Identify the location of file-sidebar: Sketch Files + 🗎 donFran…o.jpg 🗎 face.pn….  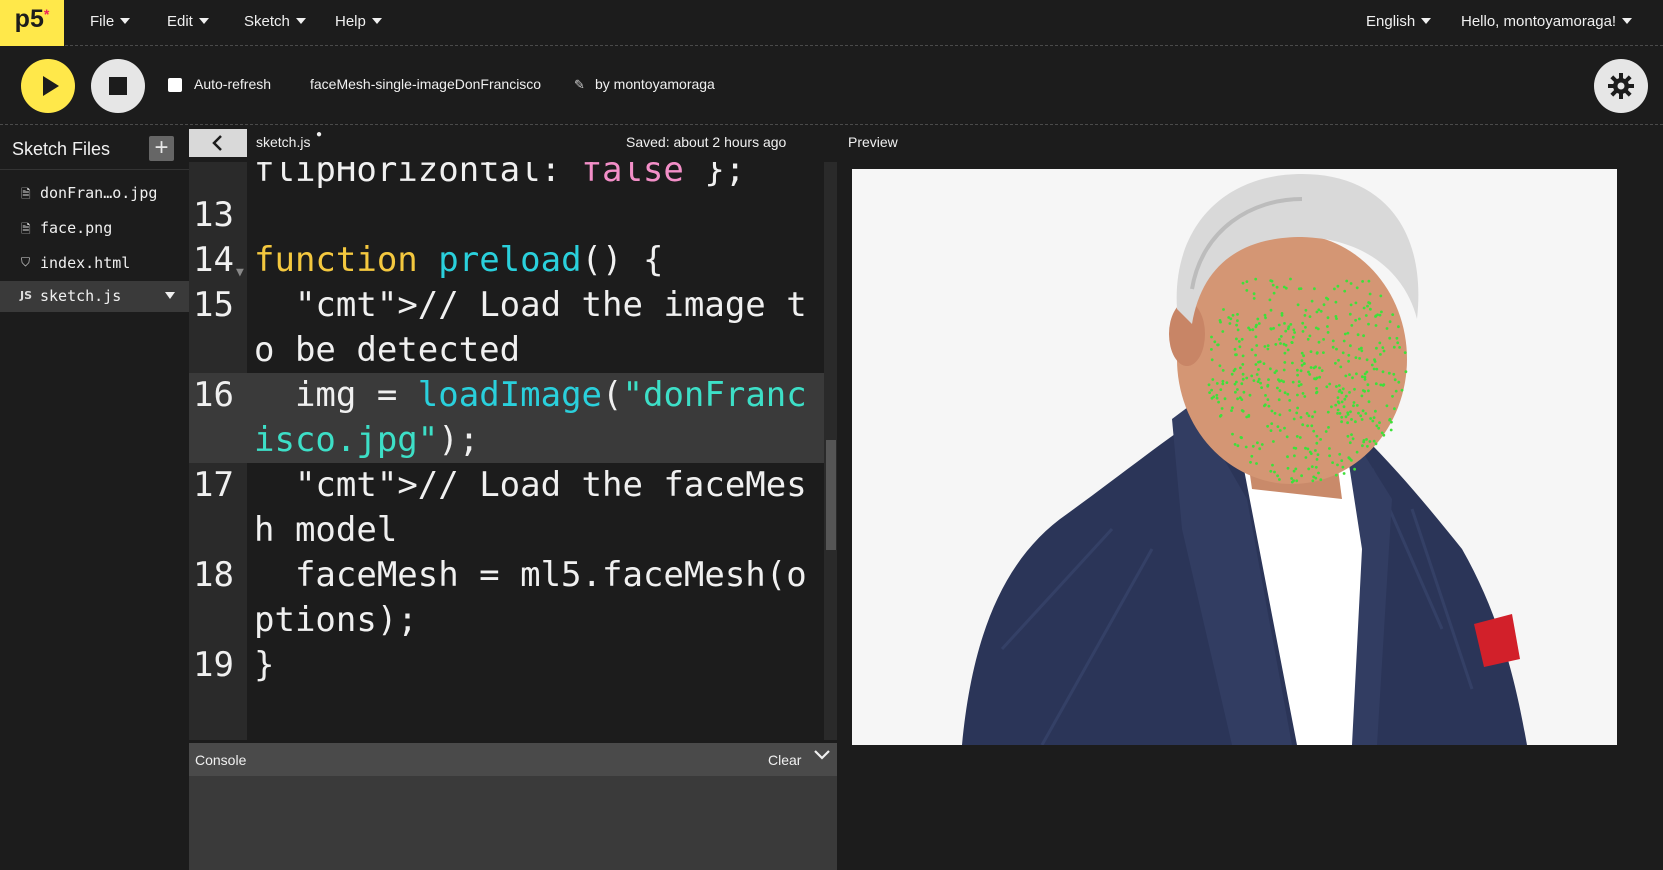
(94, 500).